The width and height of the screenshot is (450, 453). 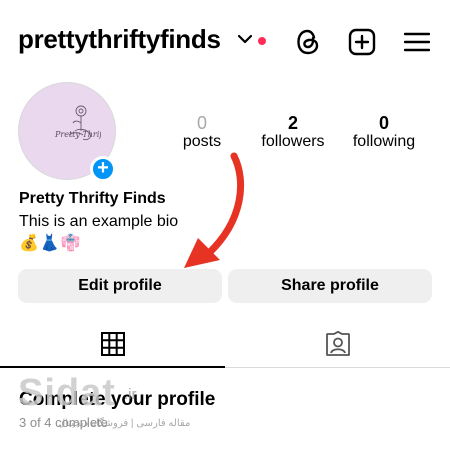 I want to click on tagged-icon, so click(x=338, y=343).